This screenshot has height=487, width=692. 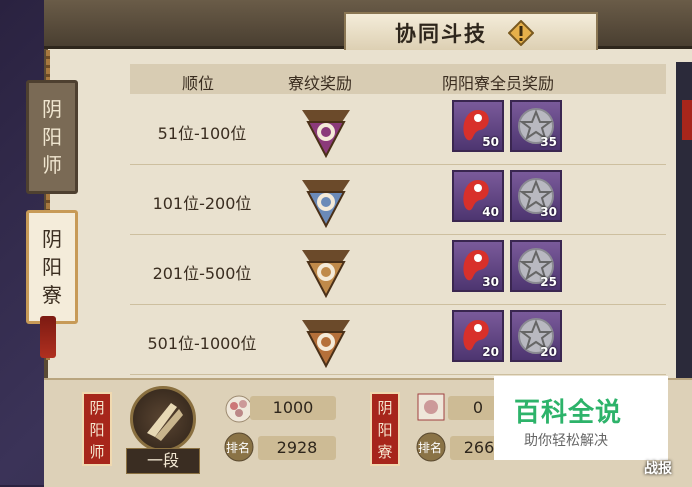 I want to click on player-rank-label: 一段, so click(x=163, y=461).